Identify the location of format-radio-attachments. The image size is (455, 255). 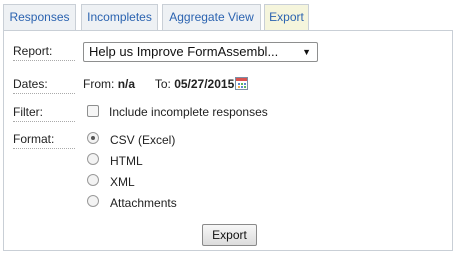
(93, 201).